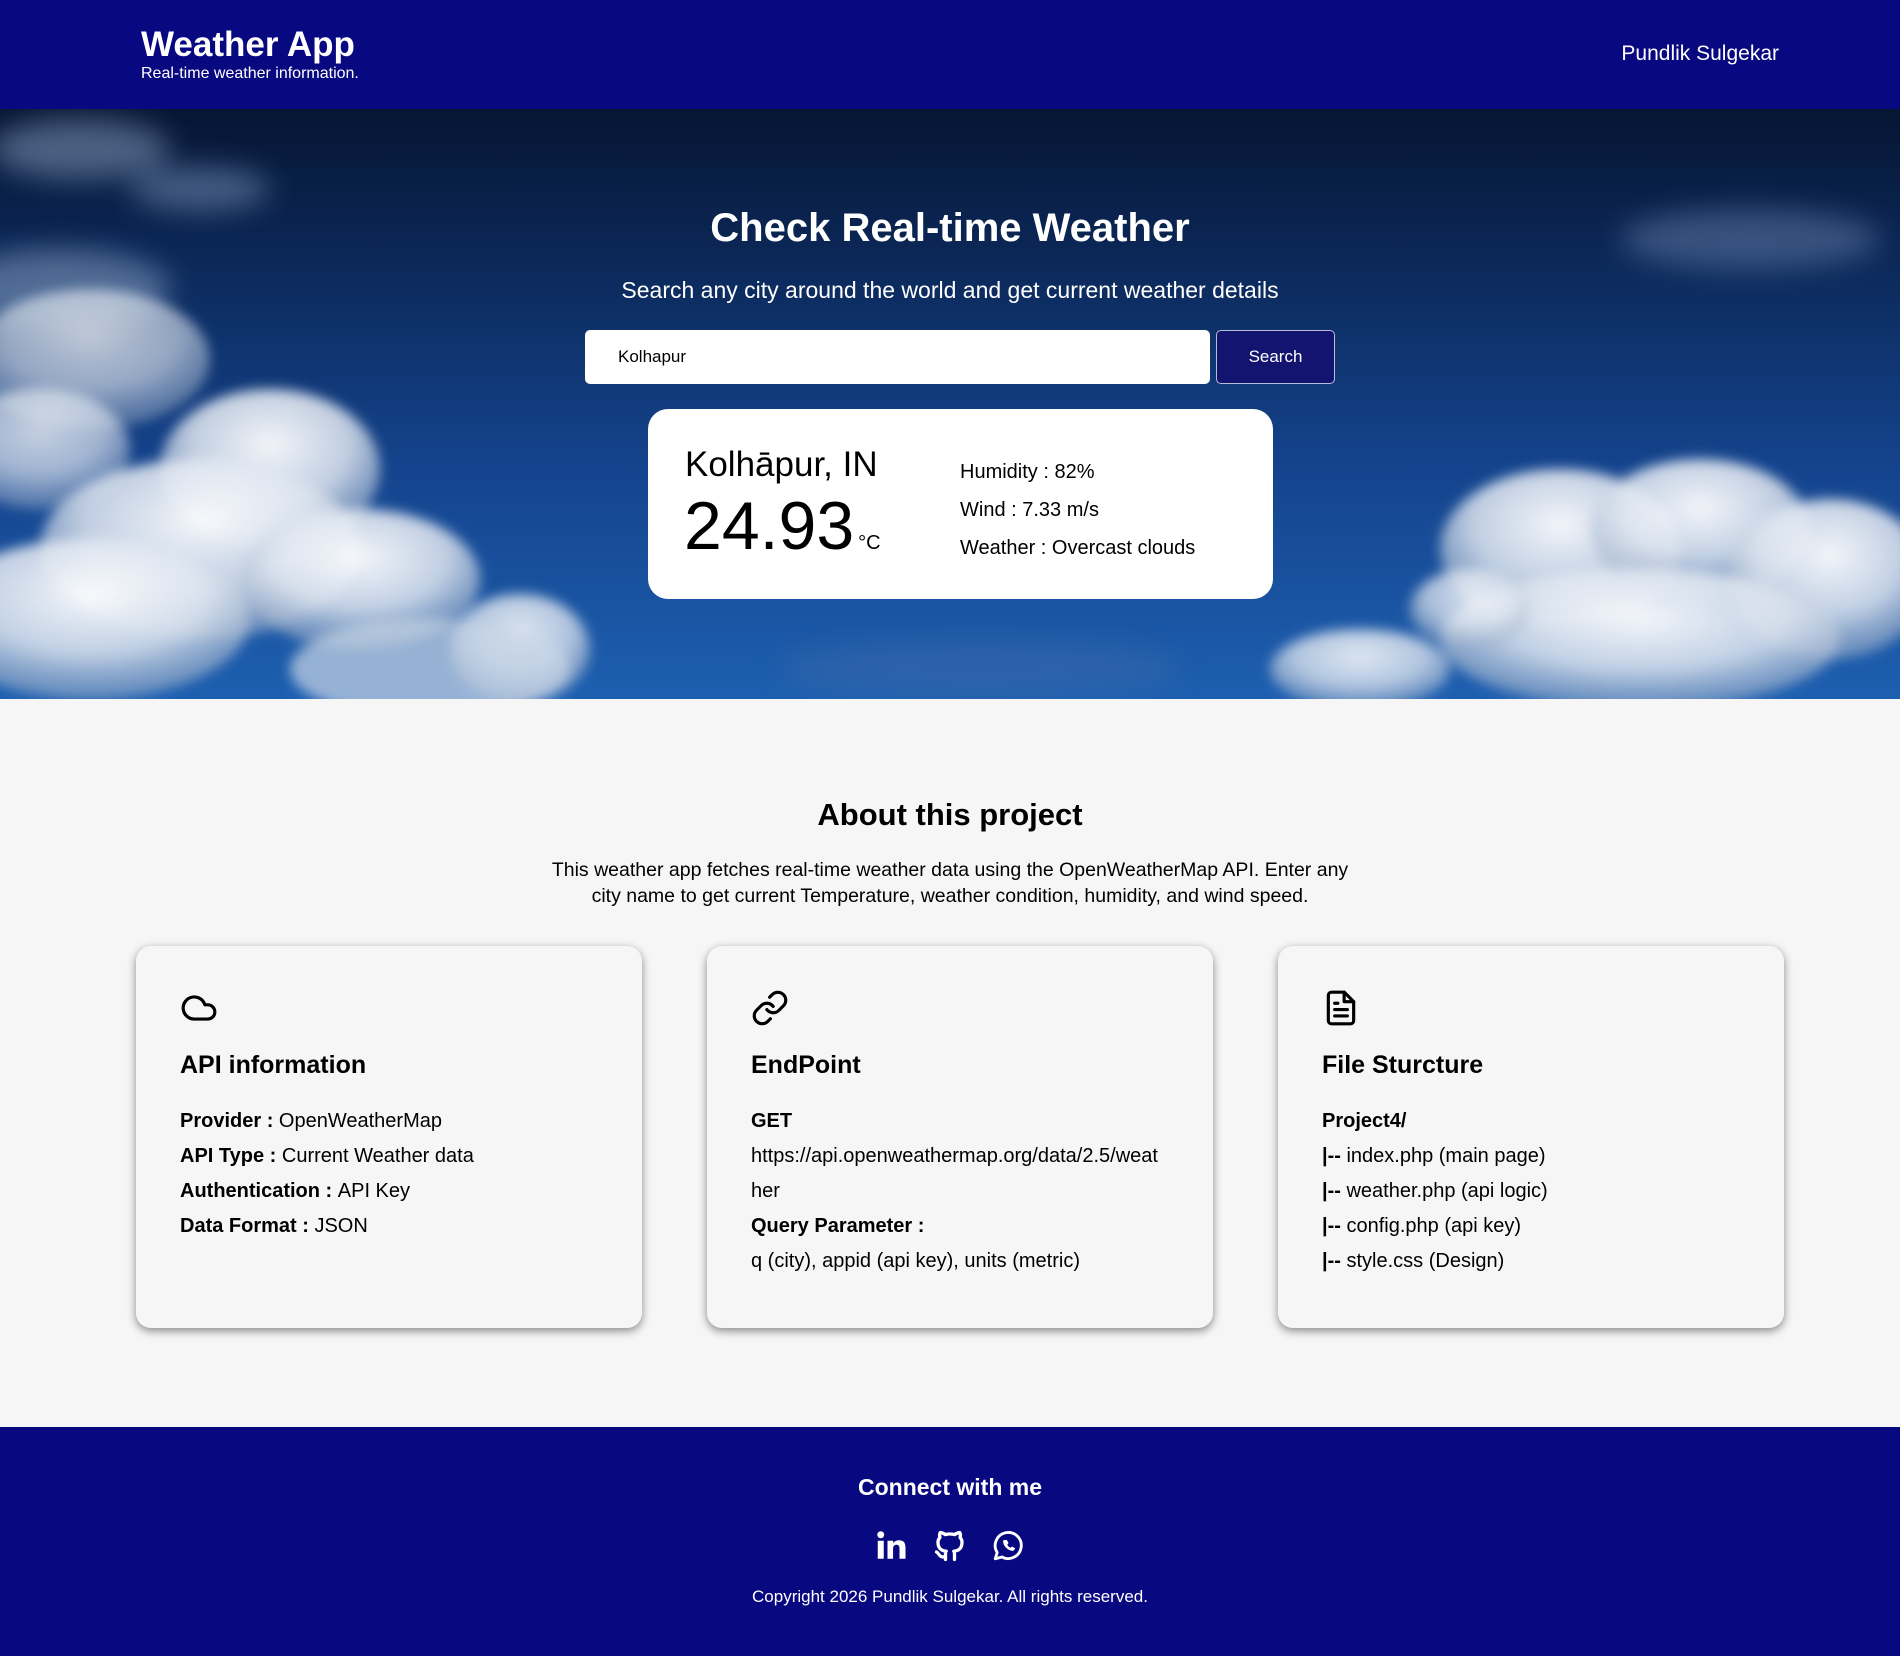 The height and width of the screenshot is (1656, 1900). I want to click on http-method-label: GET, so click(772, 1121).